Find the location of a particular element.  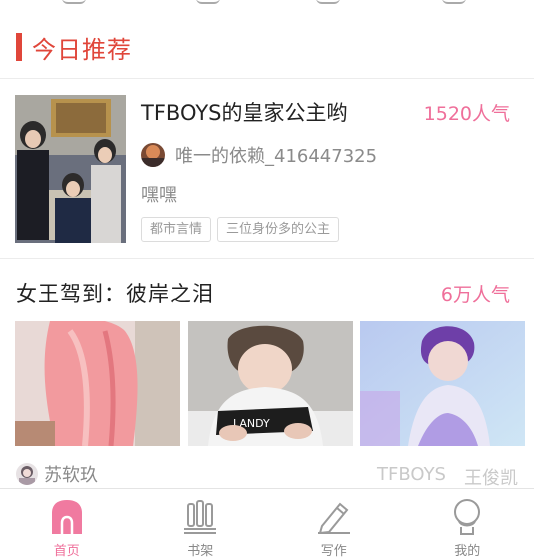

story-cover-image is located at coordinates (70, 169).